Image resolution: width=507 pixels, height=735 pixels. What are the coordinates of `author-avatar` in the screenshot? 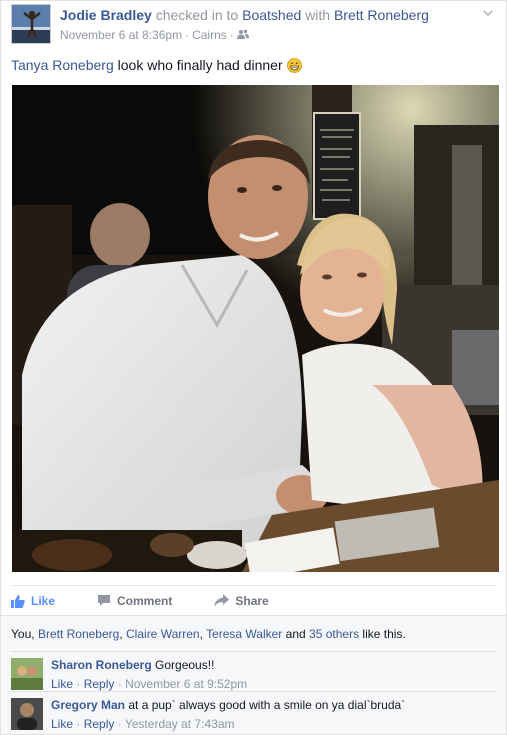 It's located at (31, 24).